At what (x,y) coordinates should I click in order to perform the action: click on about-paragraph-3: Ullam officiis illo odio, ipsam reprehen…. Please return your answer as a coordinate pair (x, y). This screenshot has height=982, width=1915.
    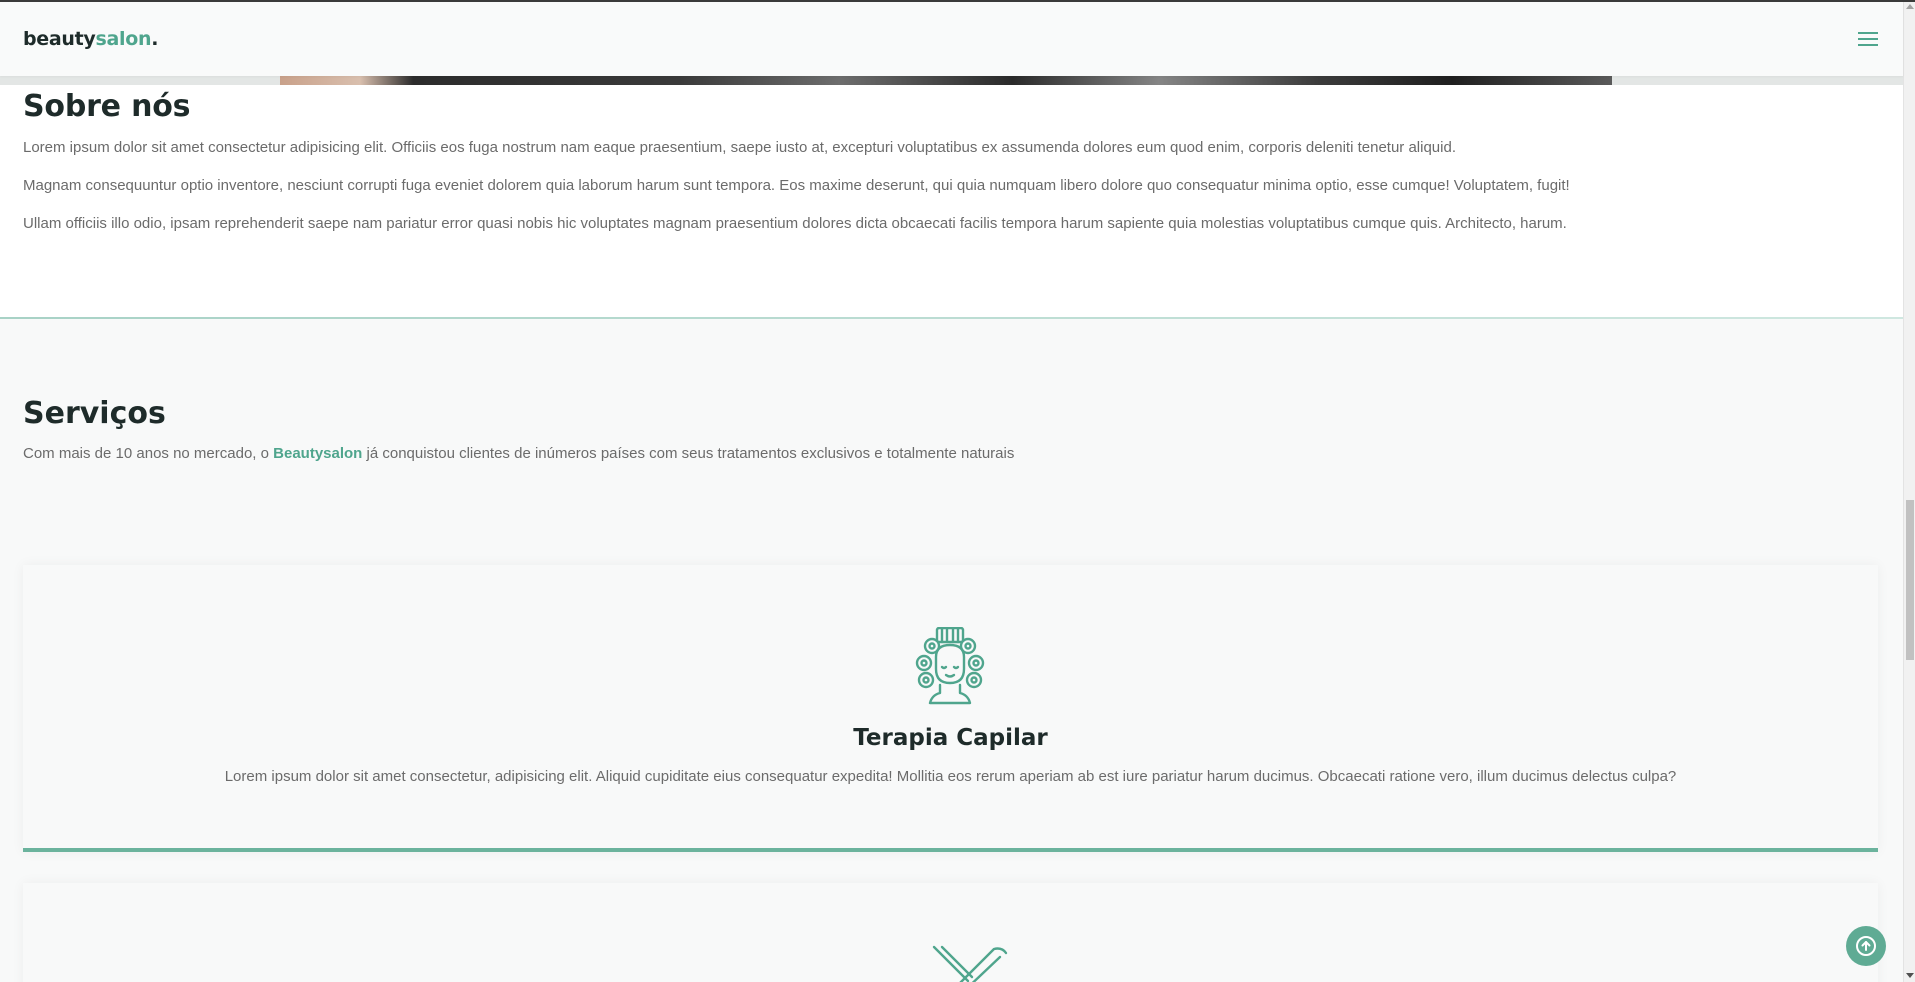
    Looking at the image, I should click on (795, 223).